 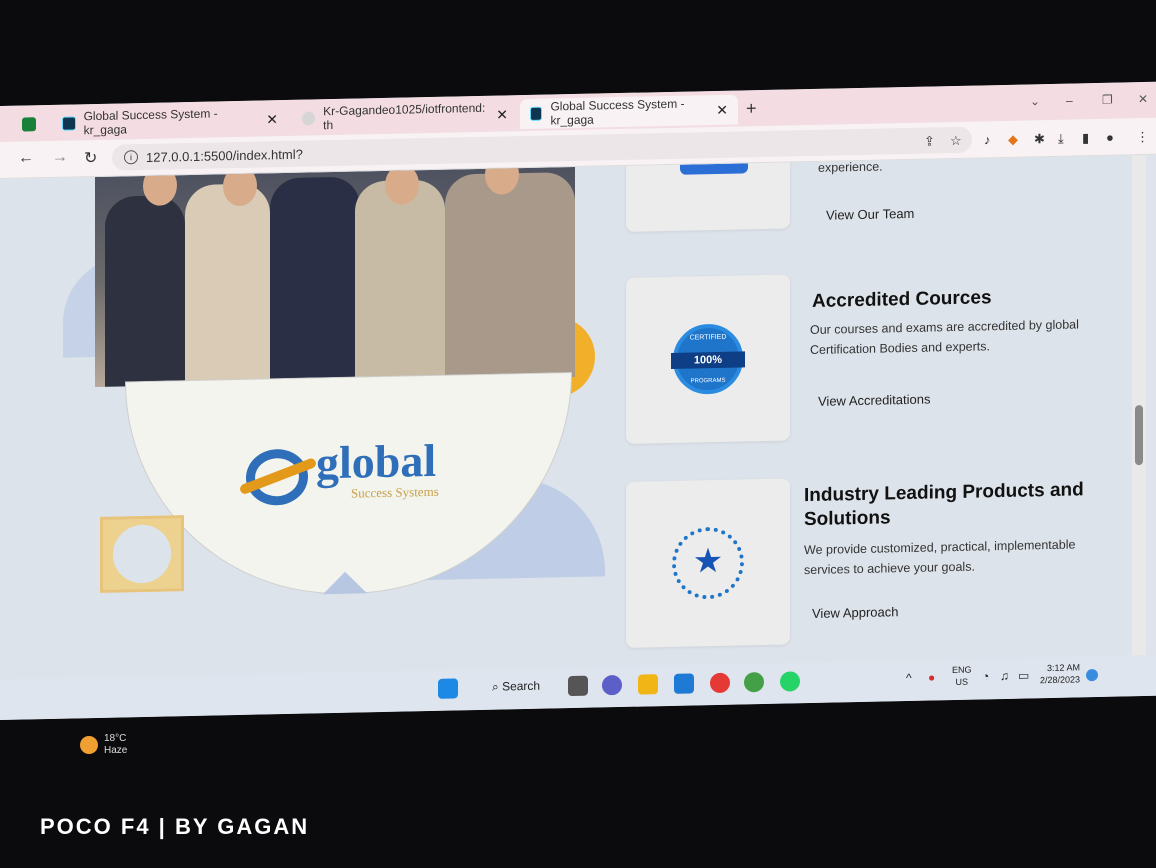 I want to click on weather-temp: 18°C, so click(x=115, y=738).